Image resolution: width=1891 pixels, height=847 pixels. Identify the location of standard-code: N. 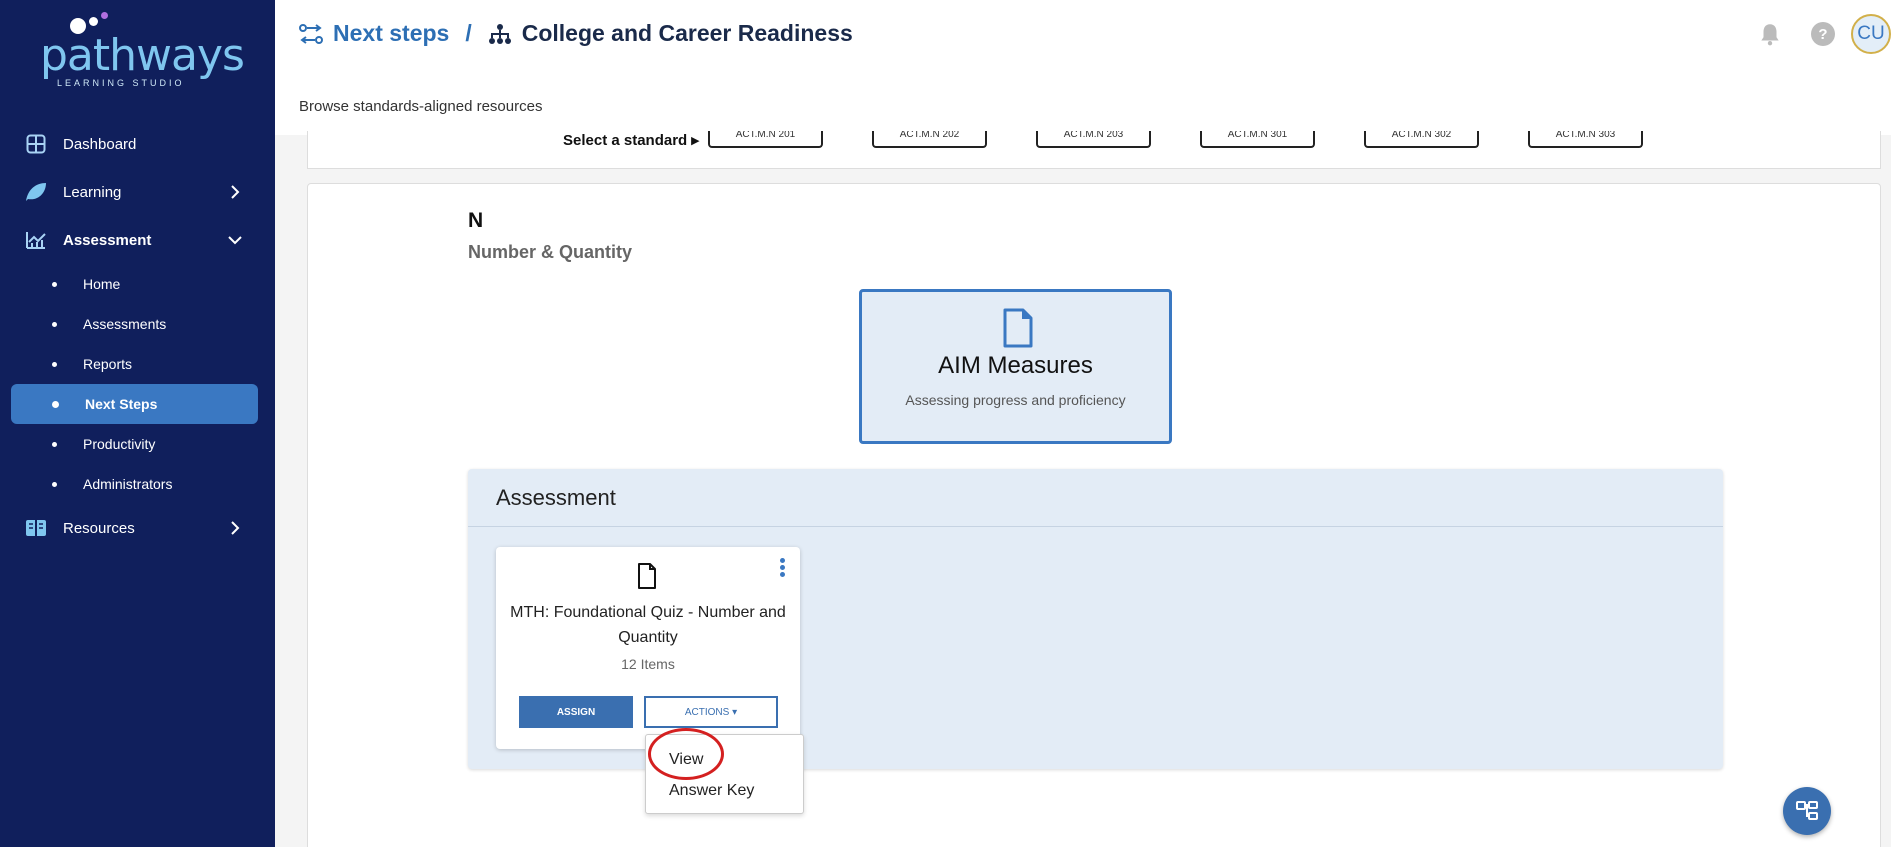
(476, 220).